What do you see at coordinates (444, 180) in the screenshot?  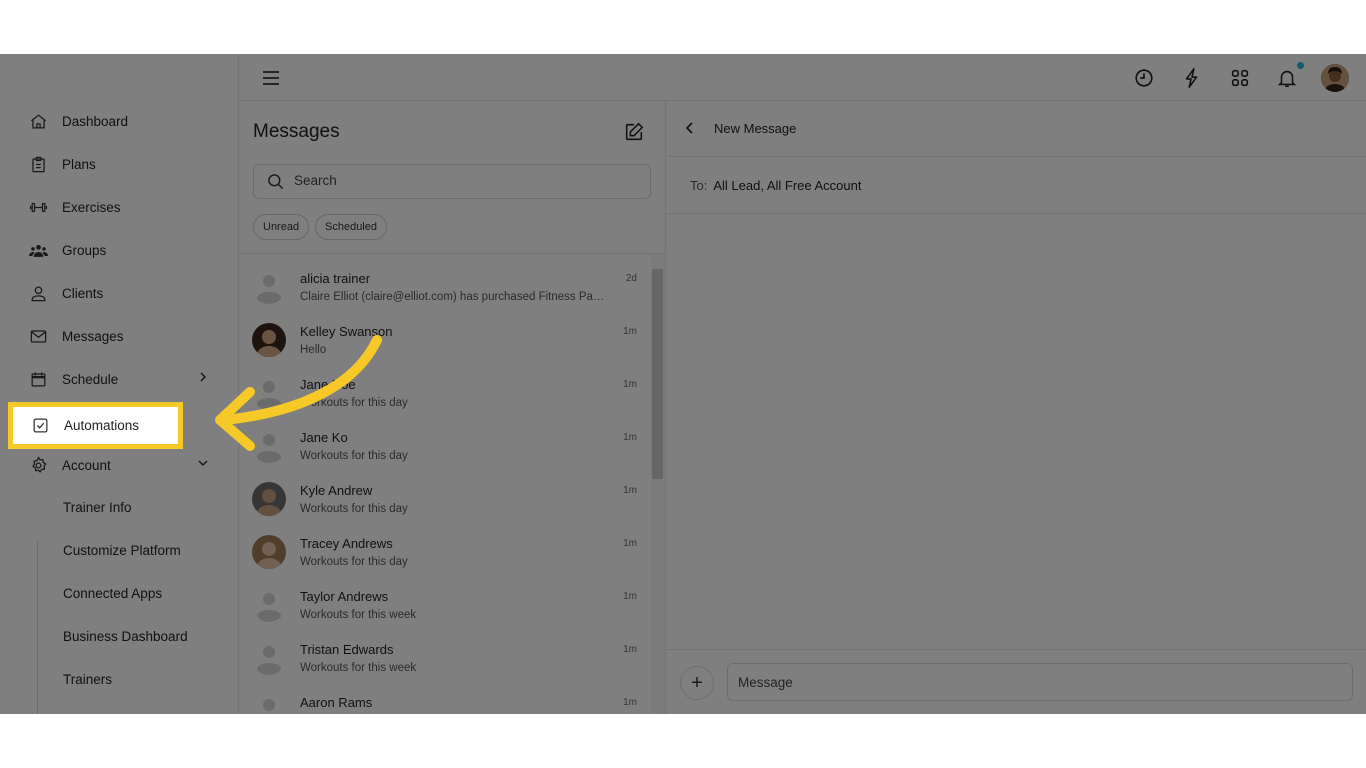 I see `search-input` at bounding box center [444, 180].